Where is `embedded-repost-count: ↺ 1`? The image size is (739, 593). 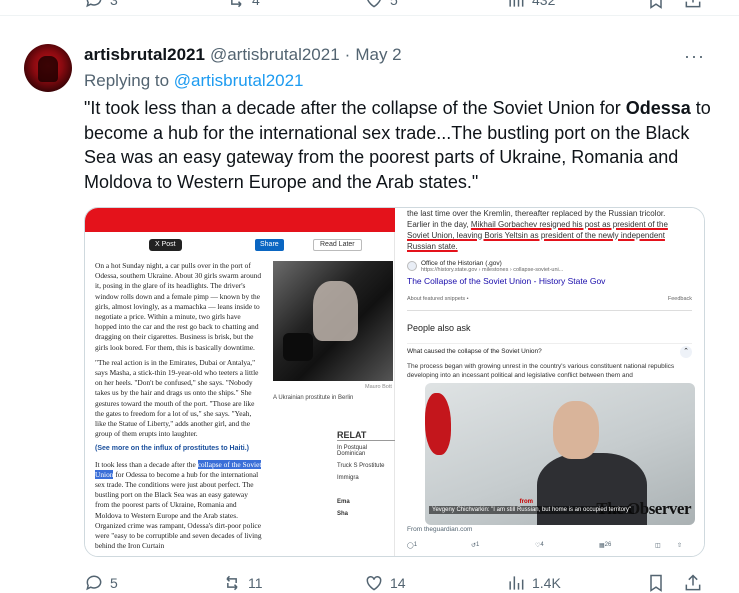 embedded-repost-count: ↺ 1 is located at coordinates (475, 545).